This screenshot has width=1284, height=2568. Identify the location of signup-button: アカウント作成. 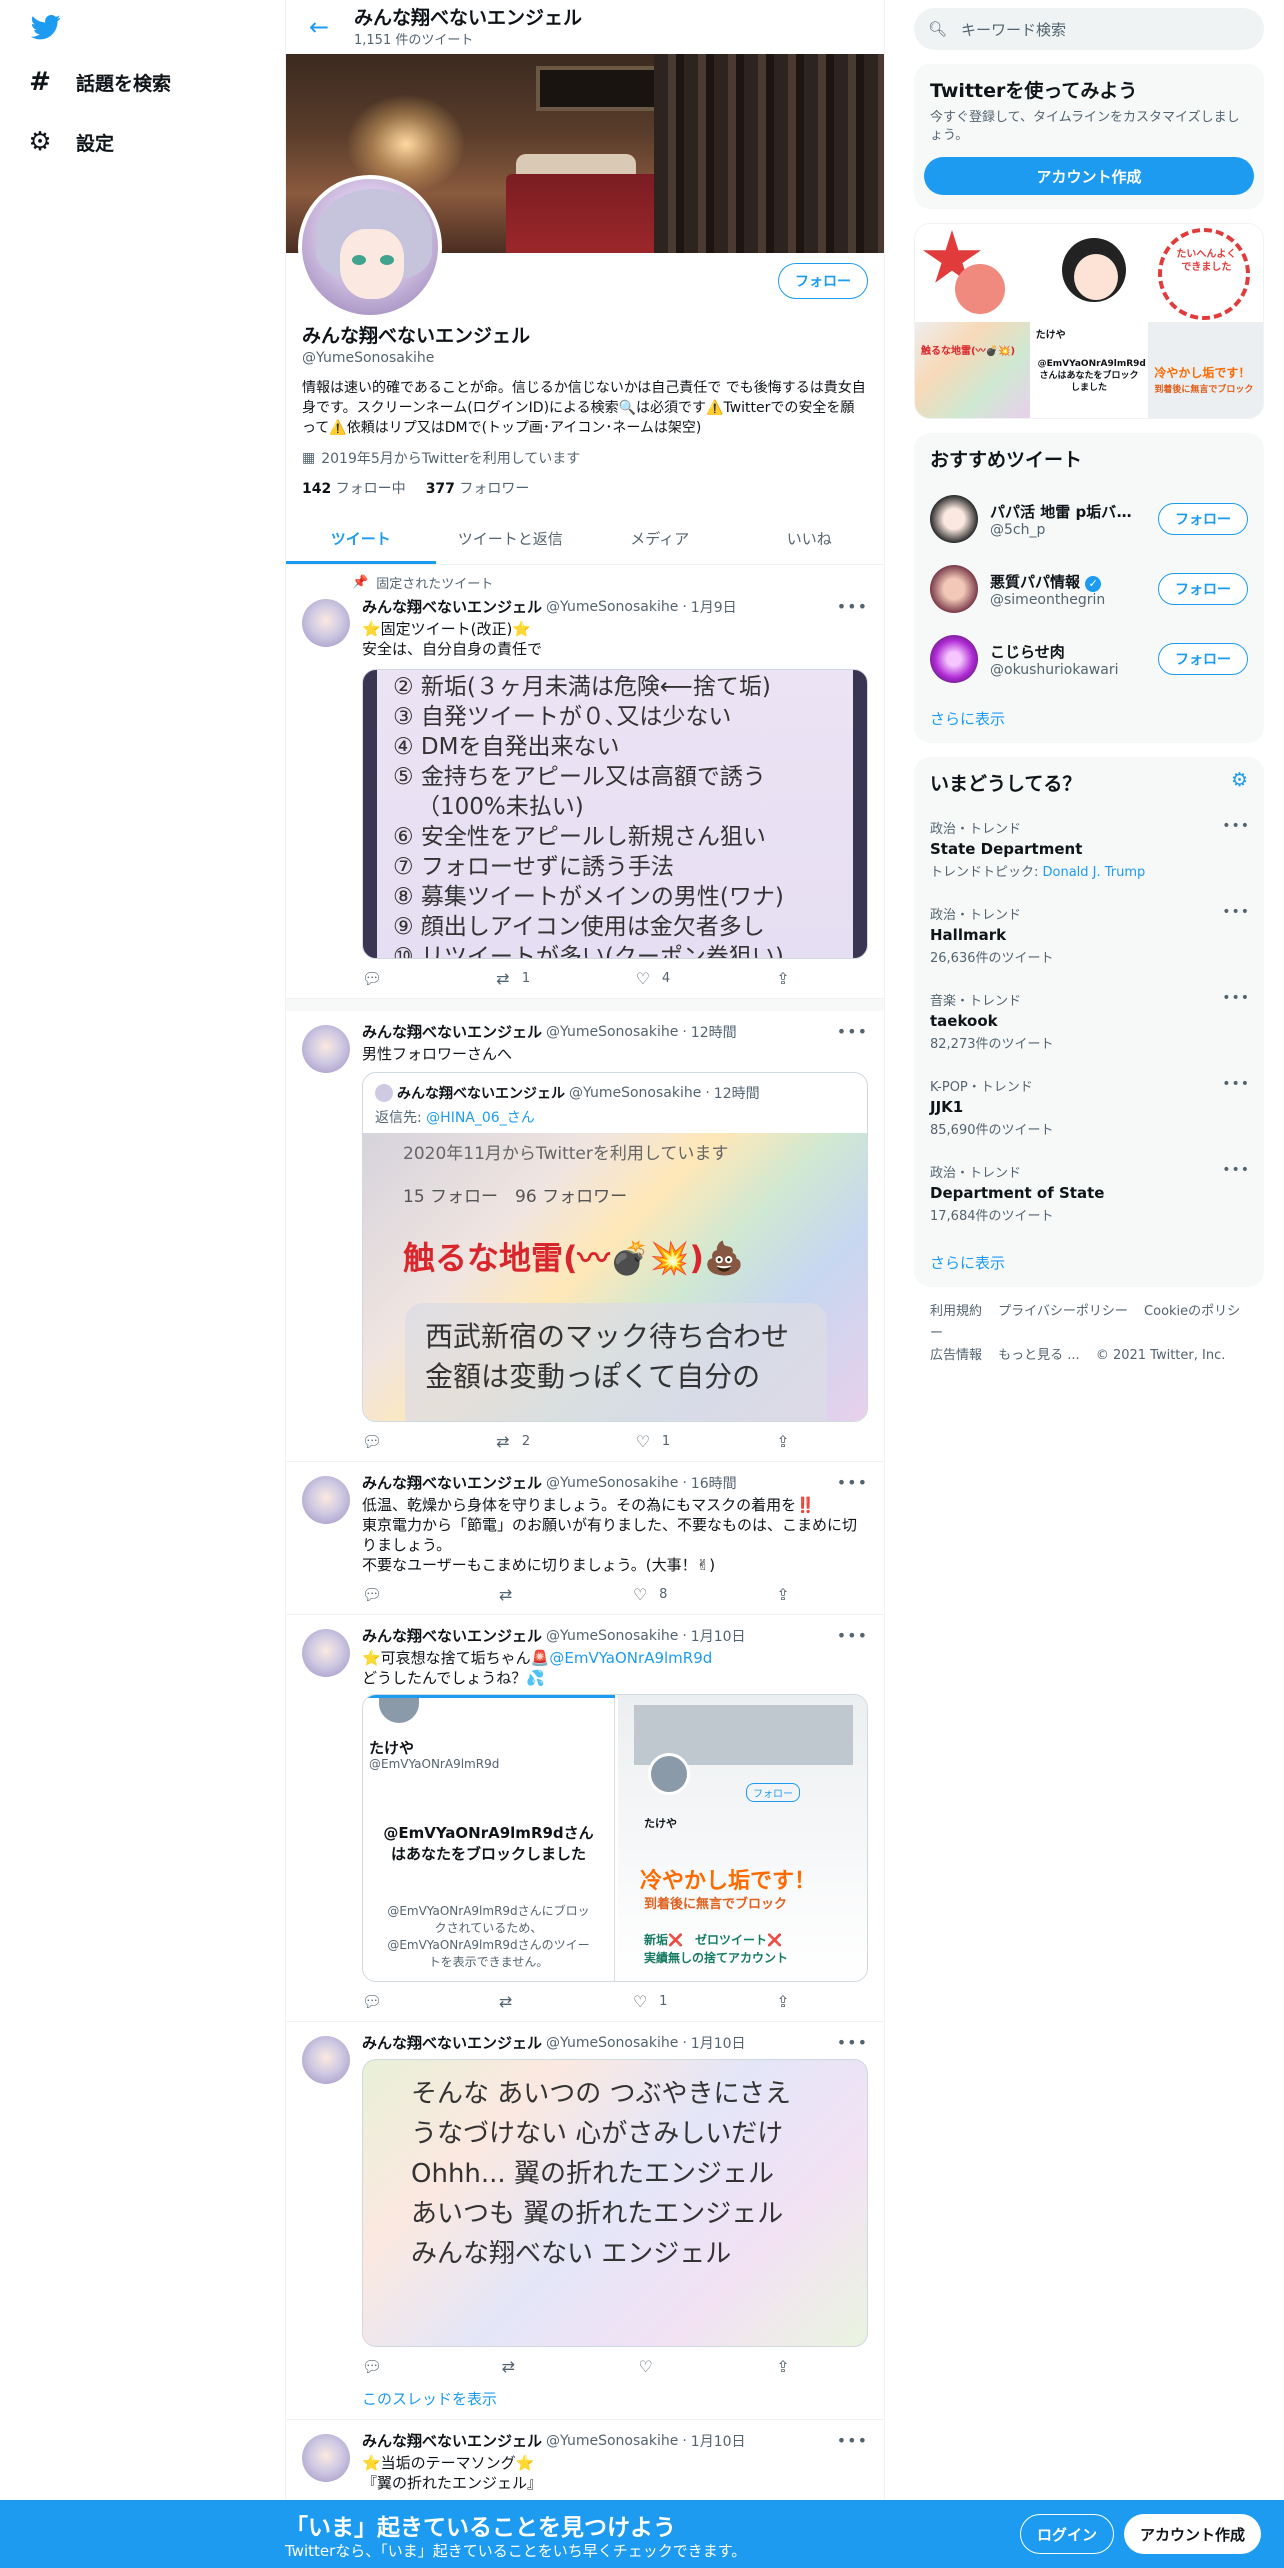
(1193, 2534).